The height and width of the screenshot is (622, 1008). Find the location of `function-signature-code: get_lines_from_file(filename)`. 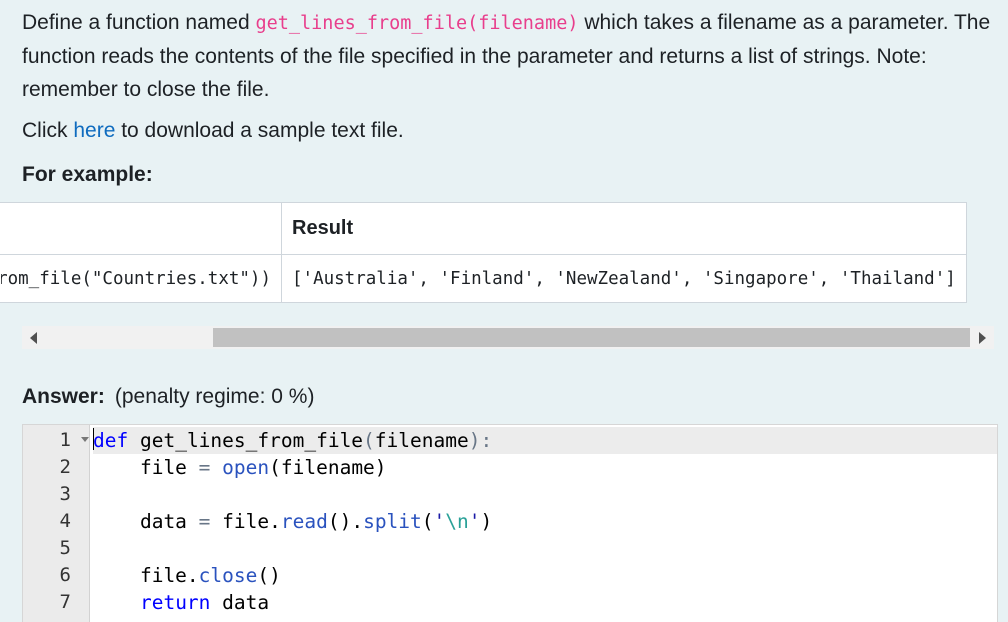

function-signature-code: get_lines_from_file(filename) is located at coordinates (417, 23).